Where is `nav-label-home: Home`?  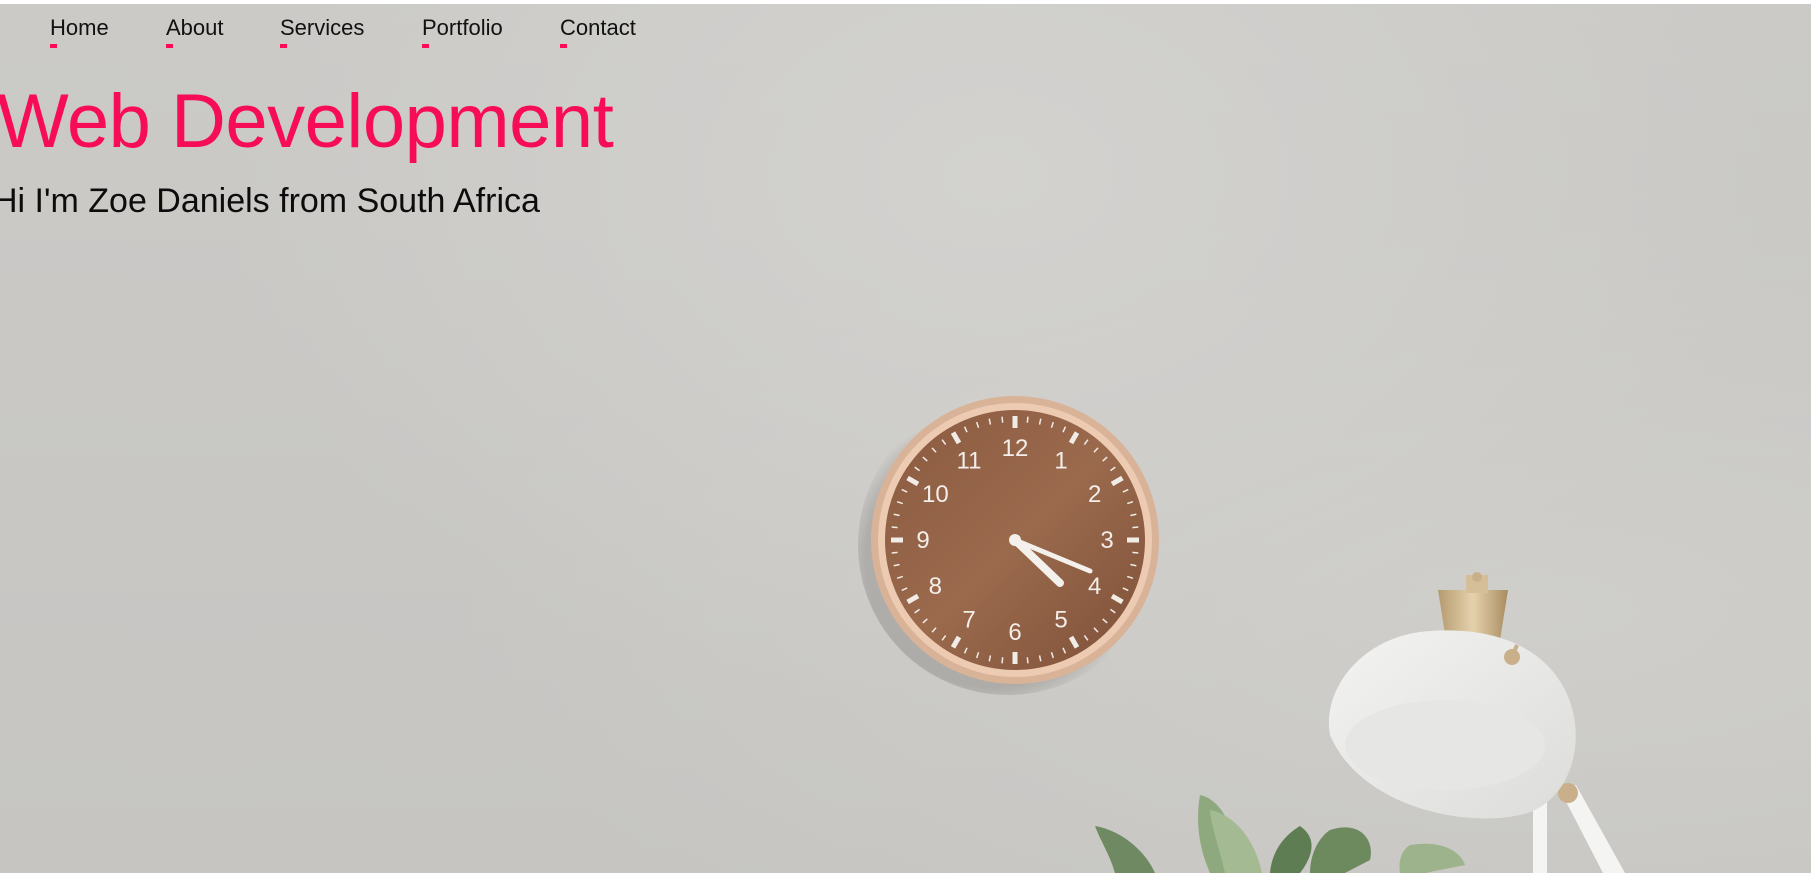
nav-label-home: Home is located at coordinates (79, 27).